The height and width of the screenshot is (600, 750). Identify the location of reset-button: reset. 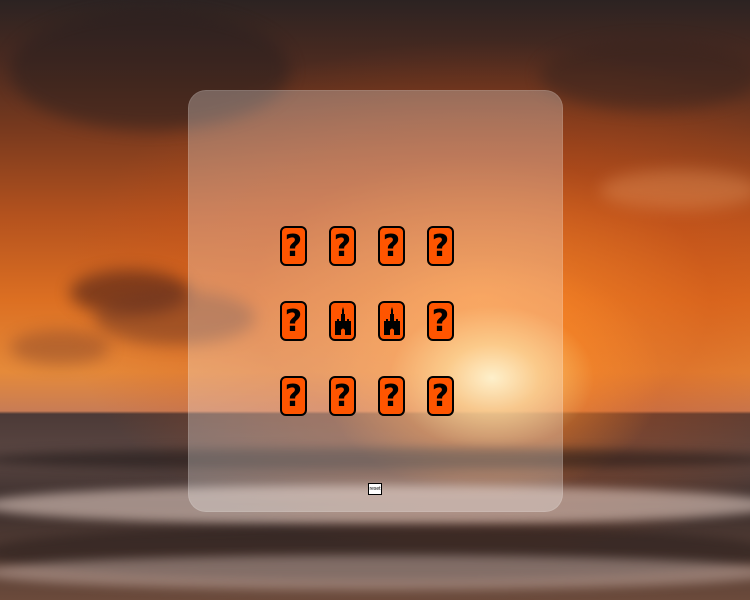
(375, 489).